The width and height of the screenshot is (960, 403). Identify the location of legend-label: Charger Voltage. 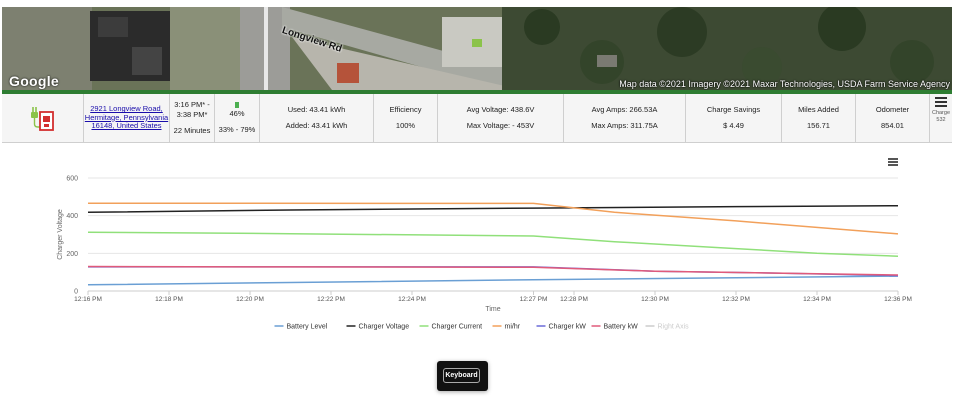
(384, 327).